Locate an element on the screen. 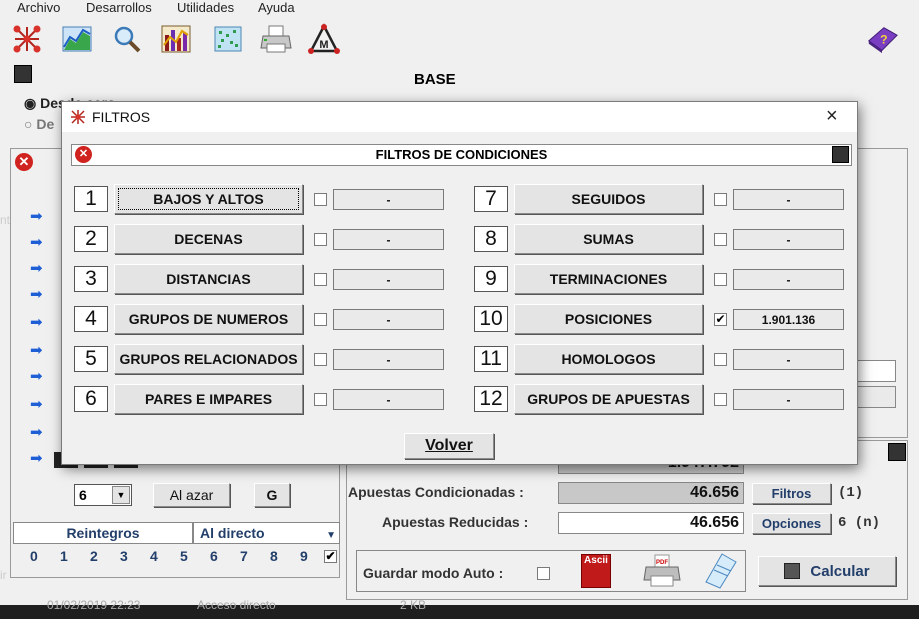  filter-number: 6 is located at coordinates (91, 399).